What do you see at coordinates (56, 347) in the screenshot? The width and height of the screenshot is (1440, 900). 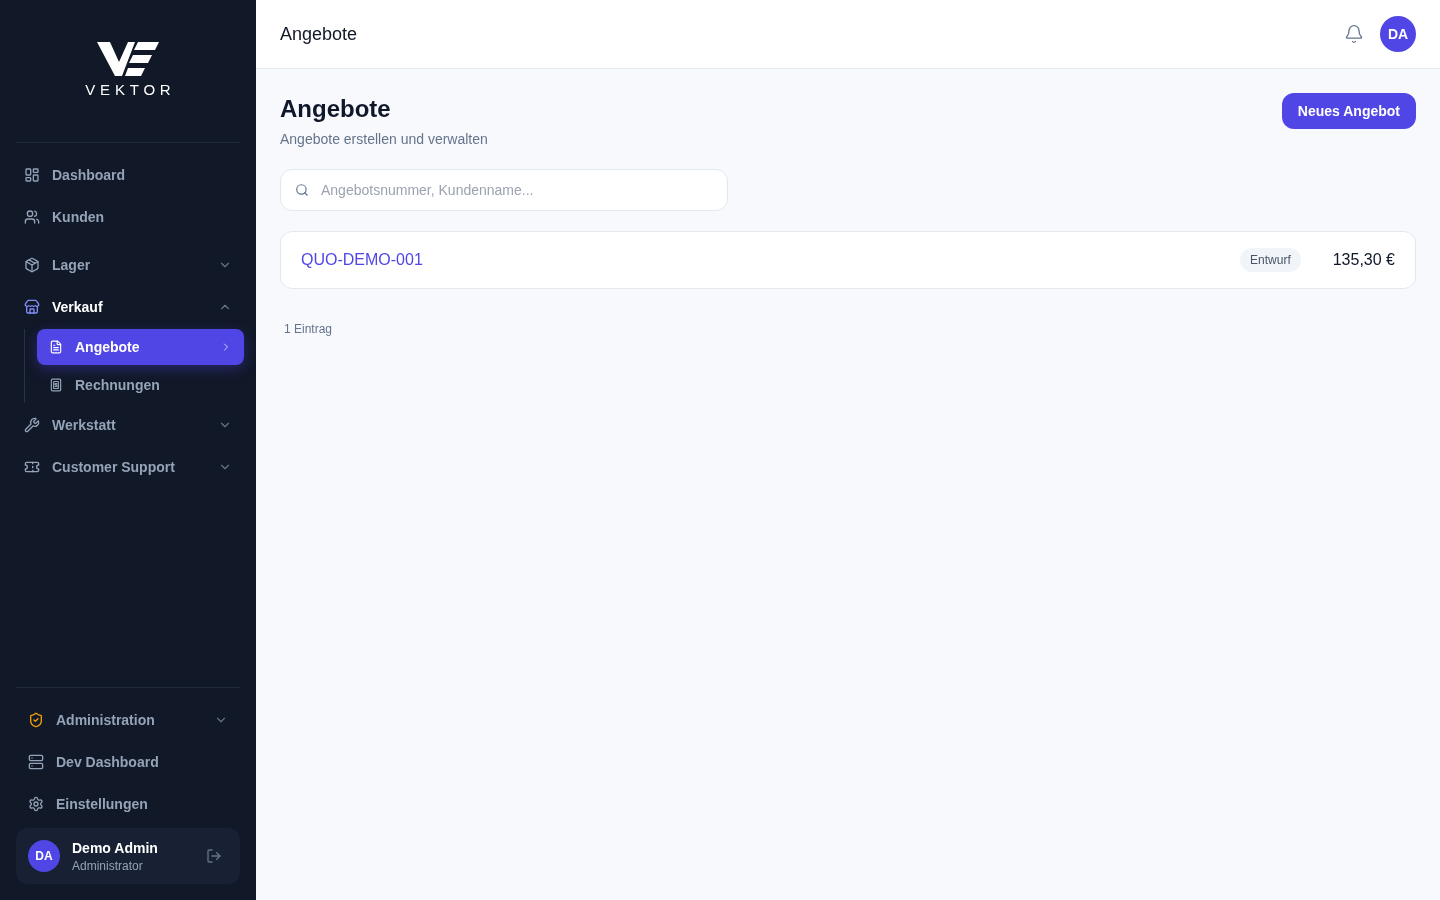 I see `document-icon` at bounding box center [56, 347].